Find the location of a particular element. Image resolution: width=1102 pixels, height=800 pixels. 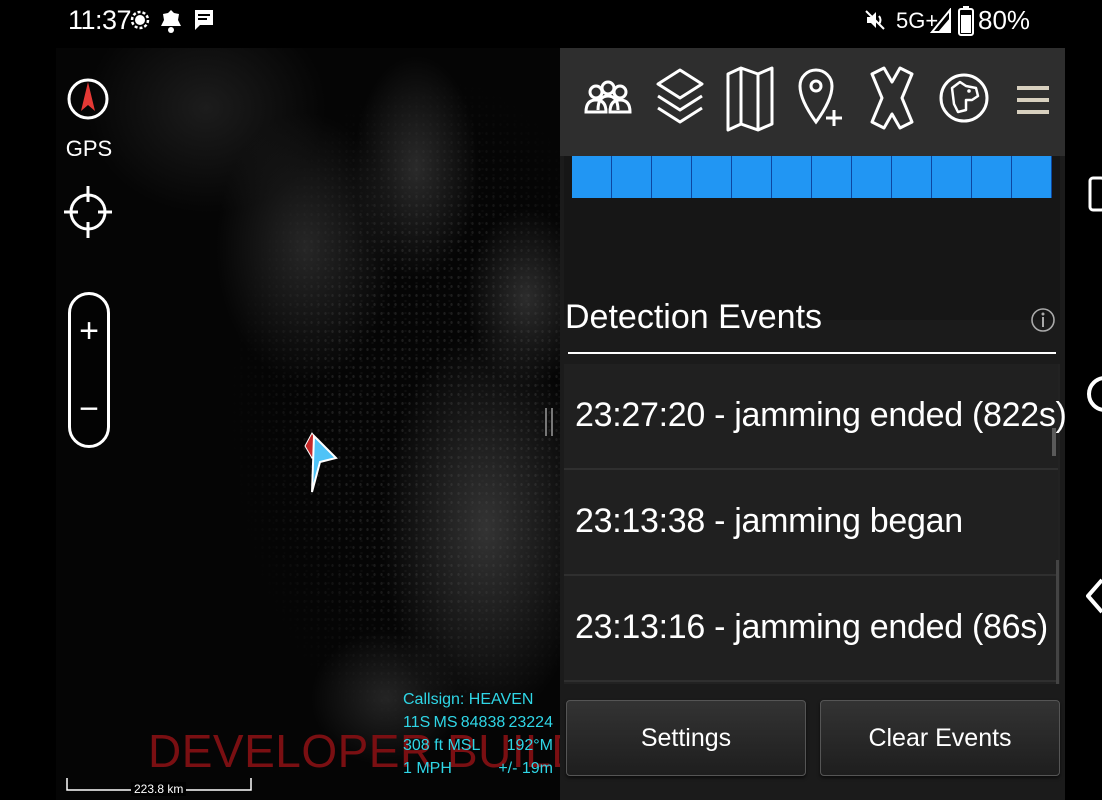

notification-bell-icon is located at coordinates (171, 23).